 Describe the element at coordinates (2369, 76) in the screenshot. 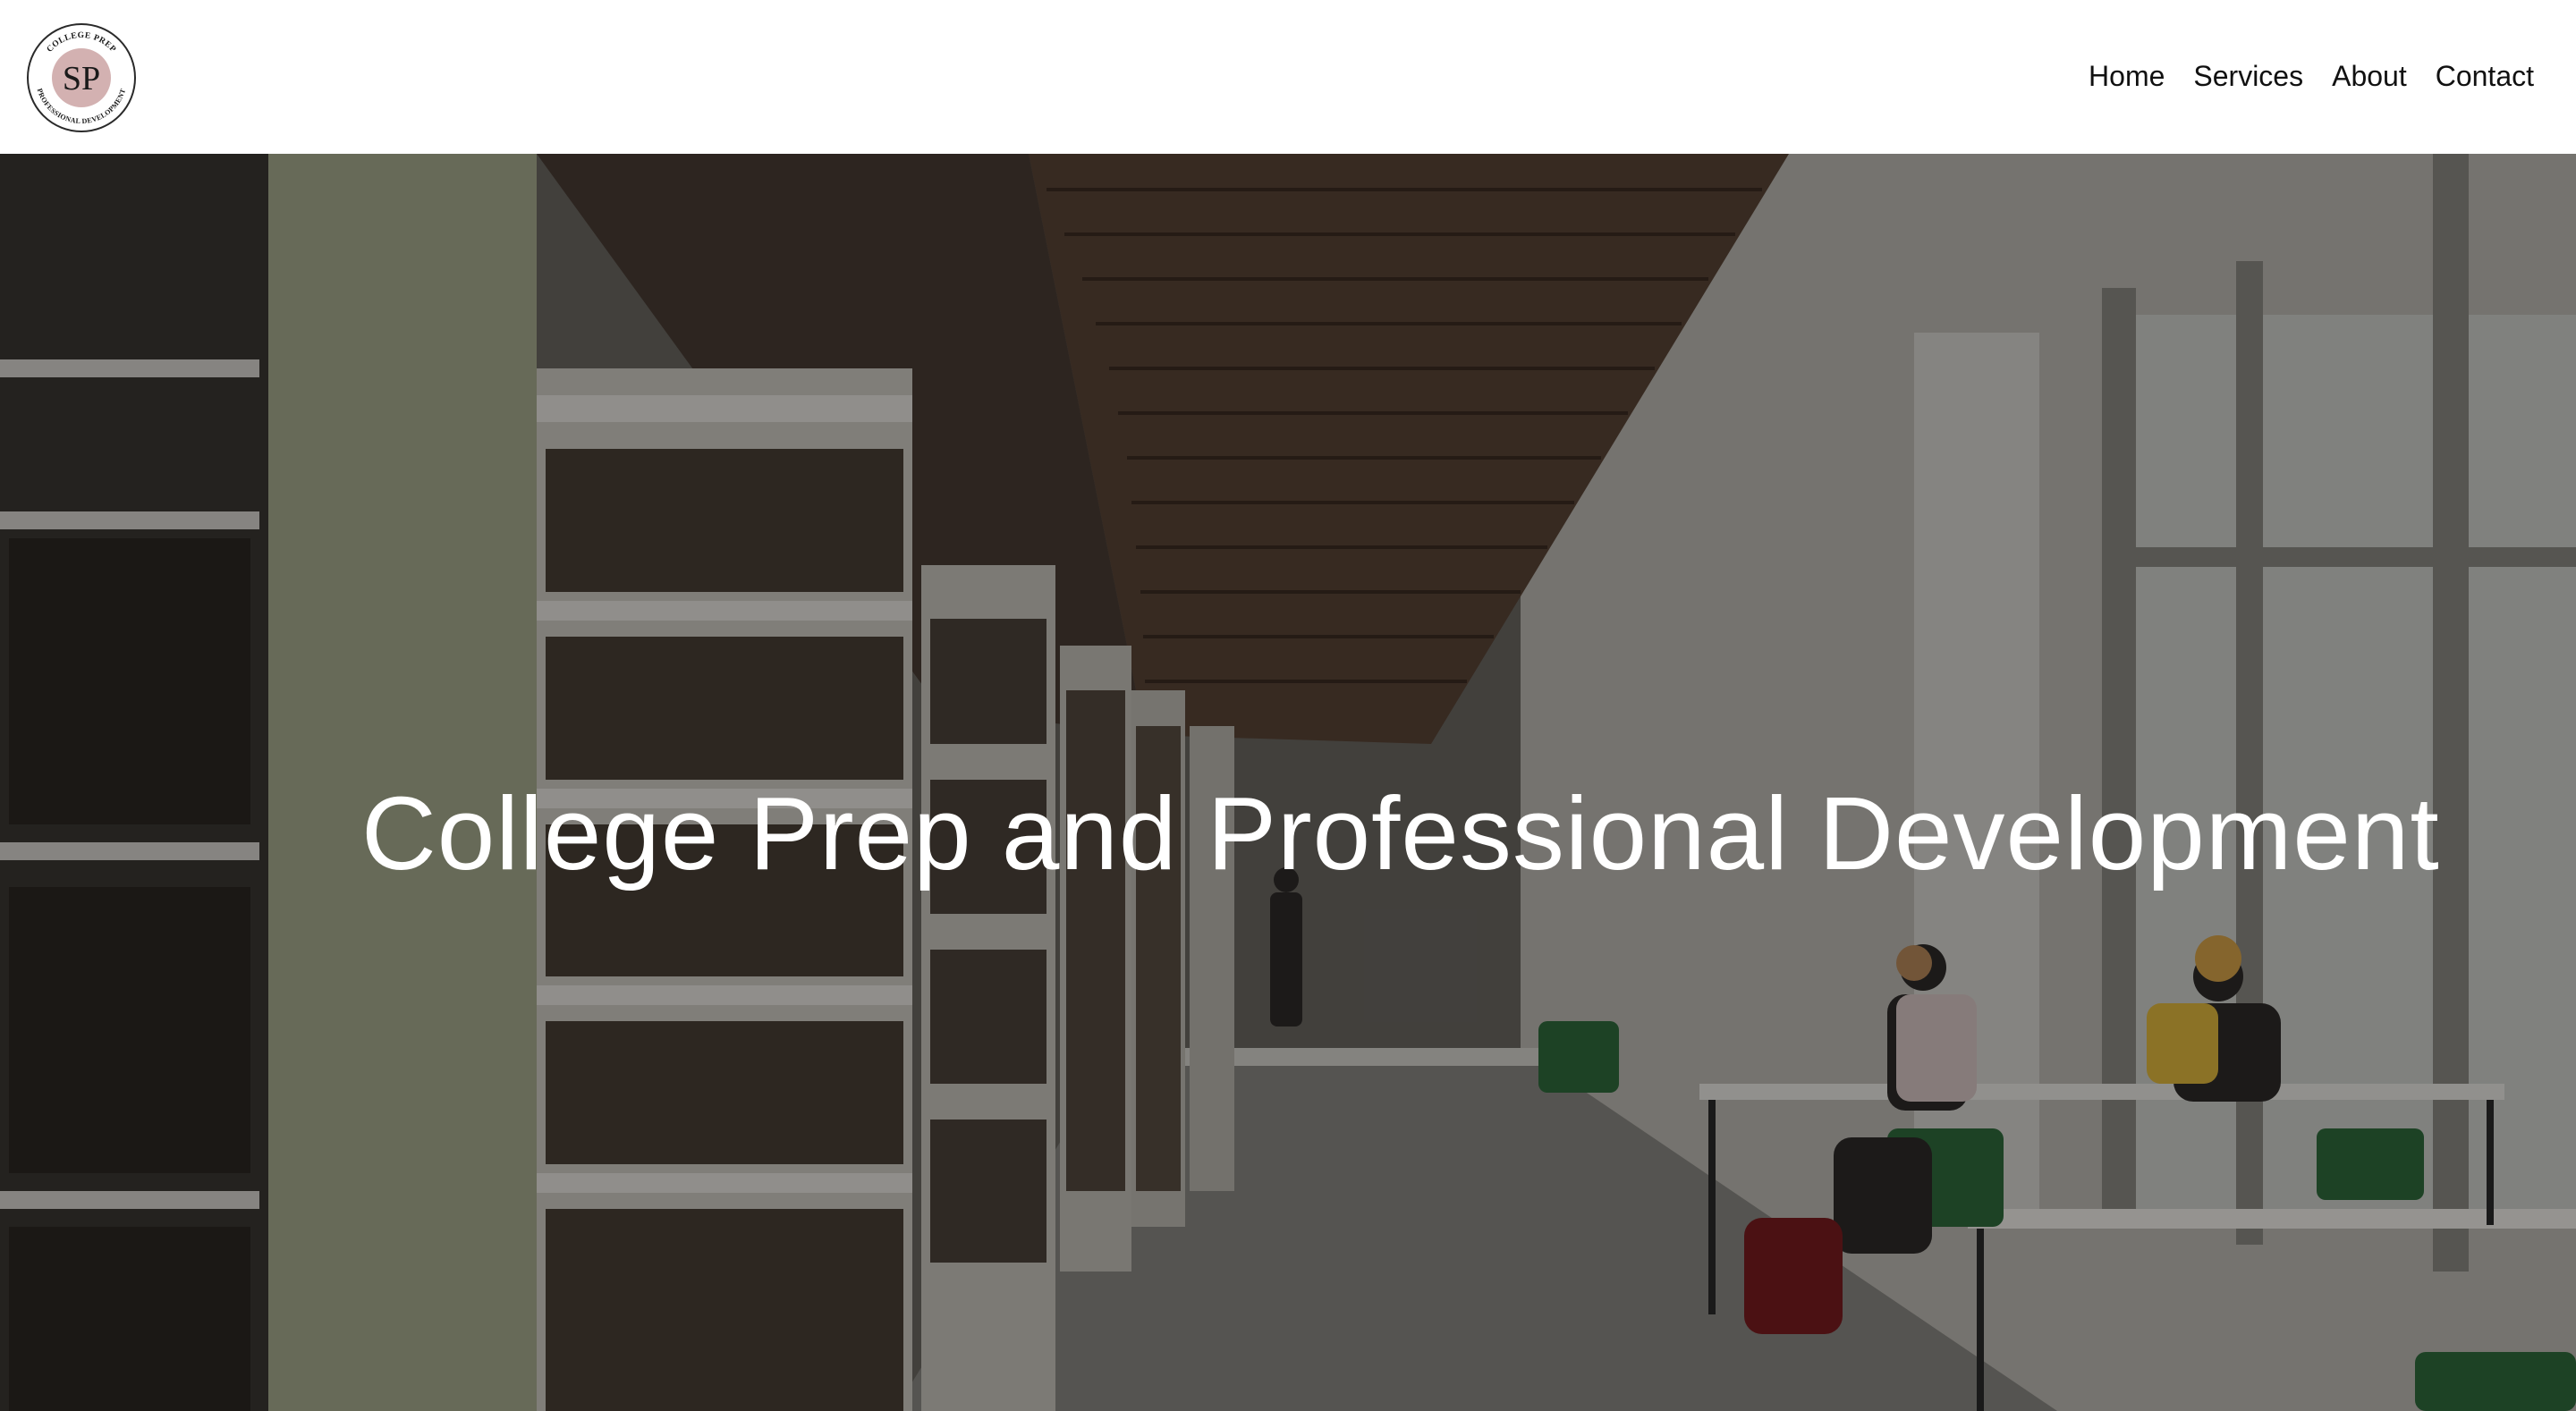

I see `nav-item-about: About` at that location.